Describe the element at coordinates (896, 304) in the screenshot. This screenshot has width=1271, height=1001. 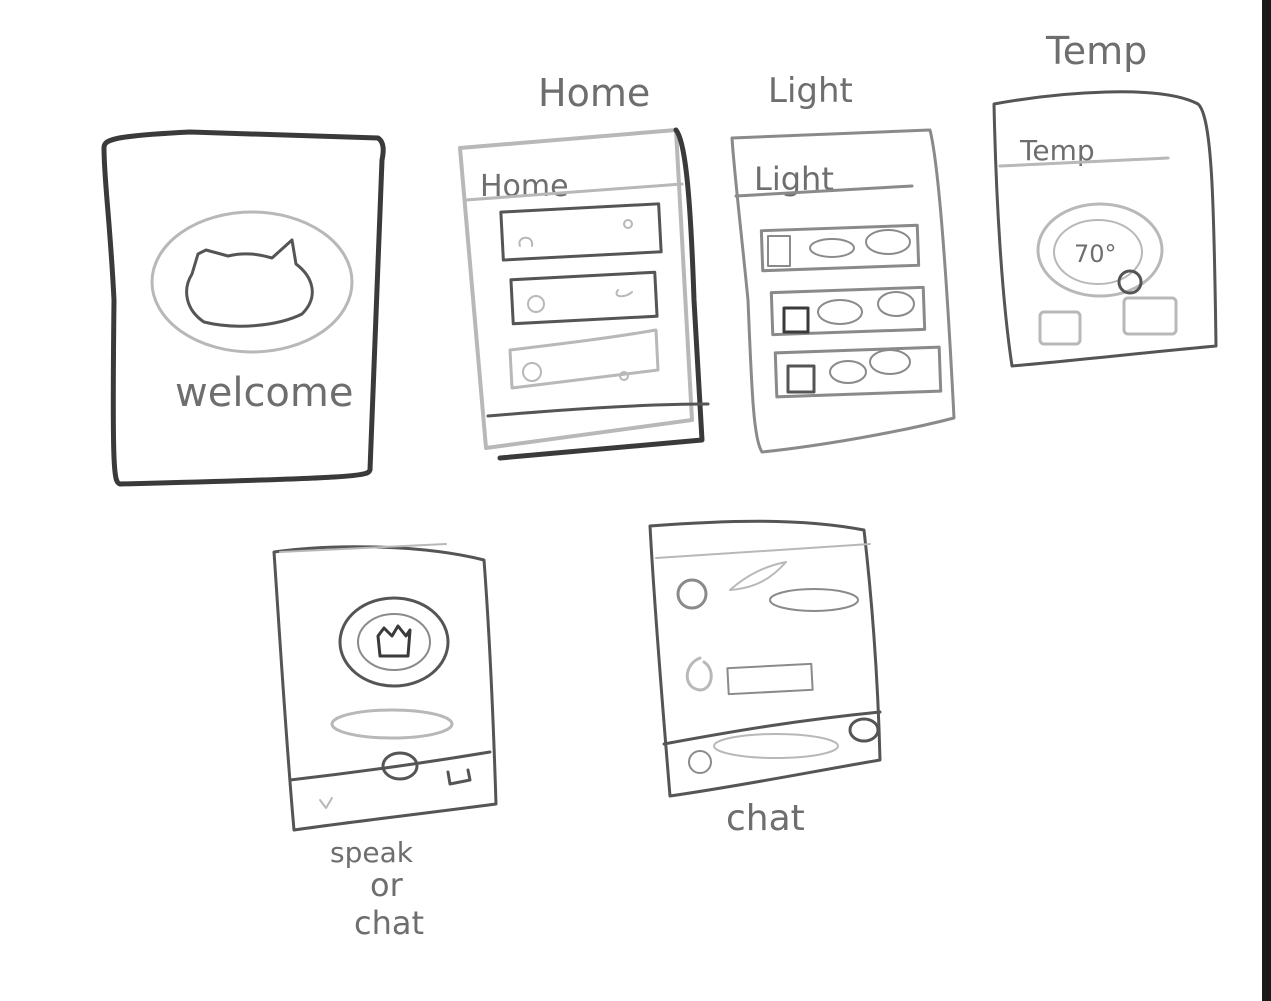
I see `light-row-2-toggle` at that location.